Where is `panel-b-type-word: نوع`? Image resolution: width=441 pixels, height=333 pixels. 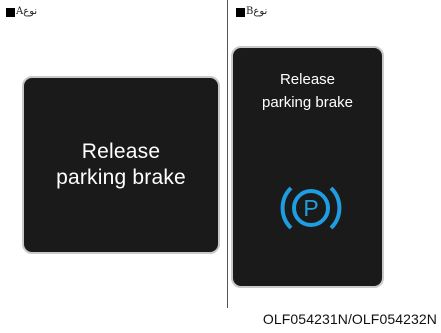 panel-b-type-word: نوع is located at coordinates (260, 11).